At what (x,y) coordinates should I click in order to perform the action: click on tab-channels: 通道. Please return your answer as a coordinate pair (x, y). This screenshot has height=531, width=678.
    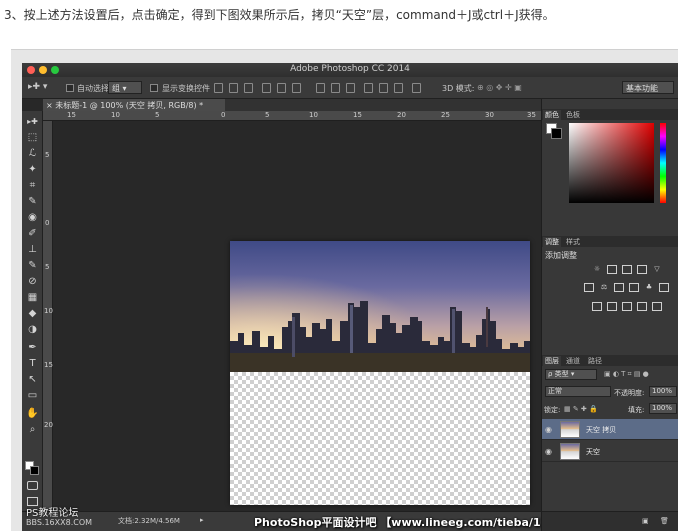
    Looking at the image, I should click on (573, 361).